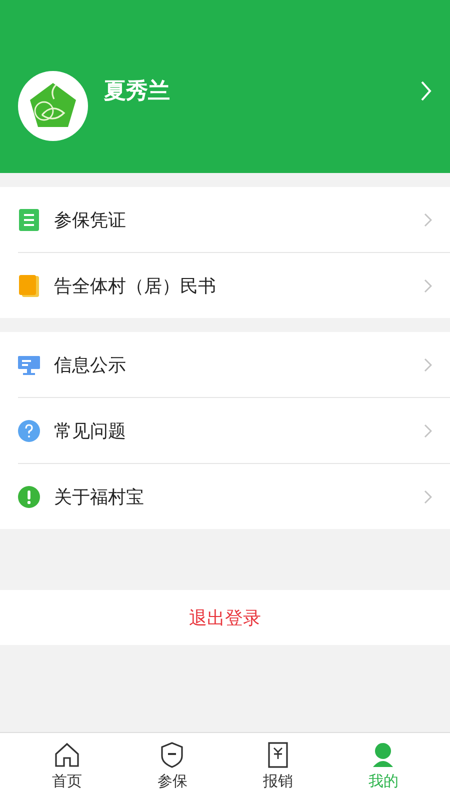 The image size is (450, 800). Describe the element at coordinates (90, 431) in the screenshot. I see `menu-label: 常见问题` at that location.